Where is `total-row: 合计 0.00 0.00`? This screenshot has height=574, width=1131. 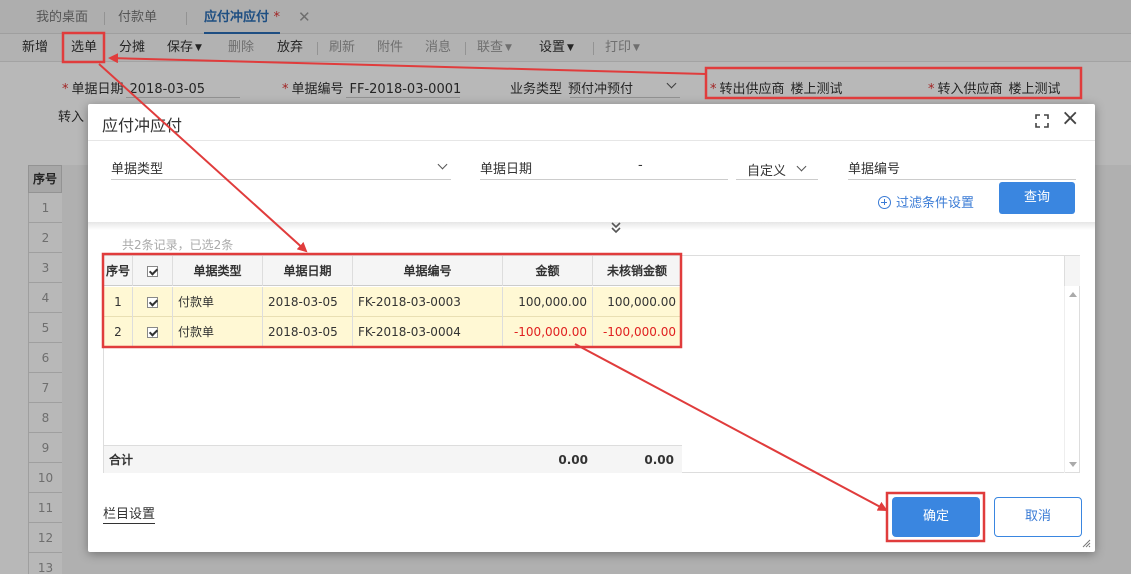 total-row: 合计 0.00 0.00 is located at coordinates (393, 459).